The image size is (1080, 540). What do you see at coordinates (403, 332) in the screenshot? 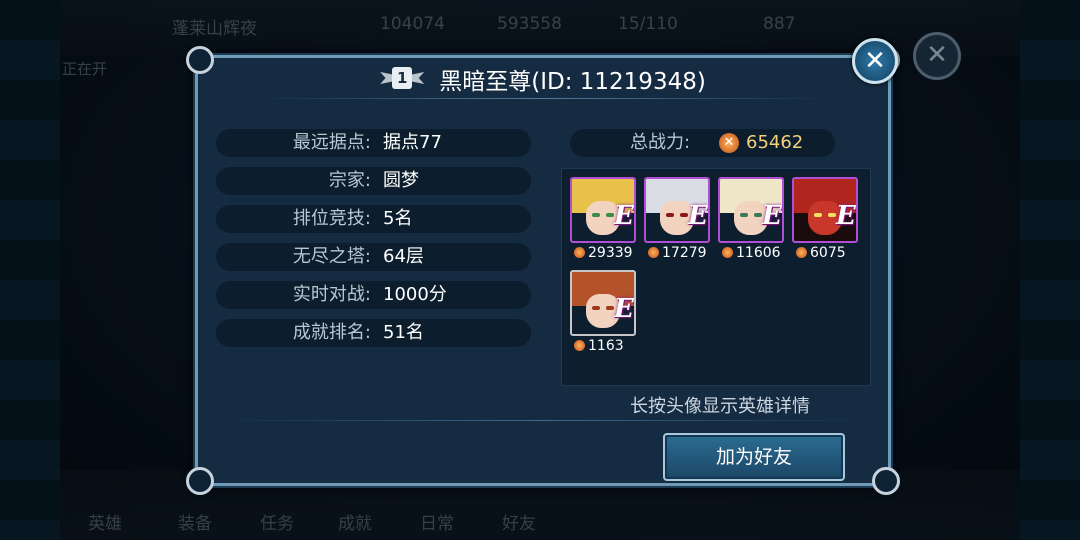
I see `stat-value: 51名` at bounding box center [403, 332].